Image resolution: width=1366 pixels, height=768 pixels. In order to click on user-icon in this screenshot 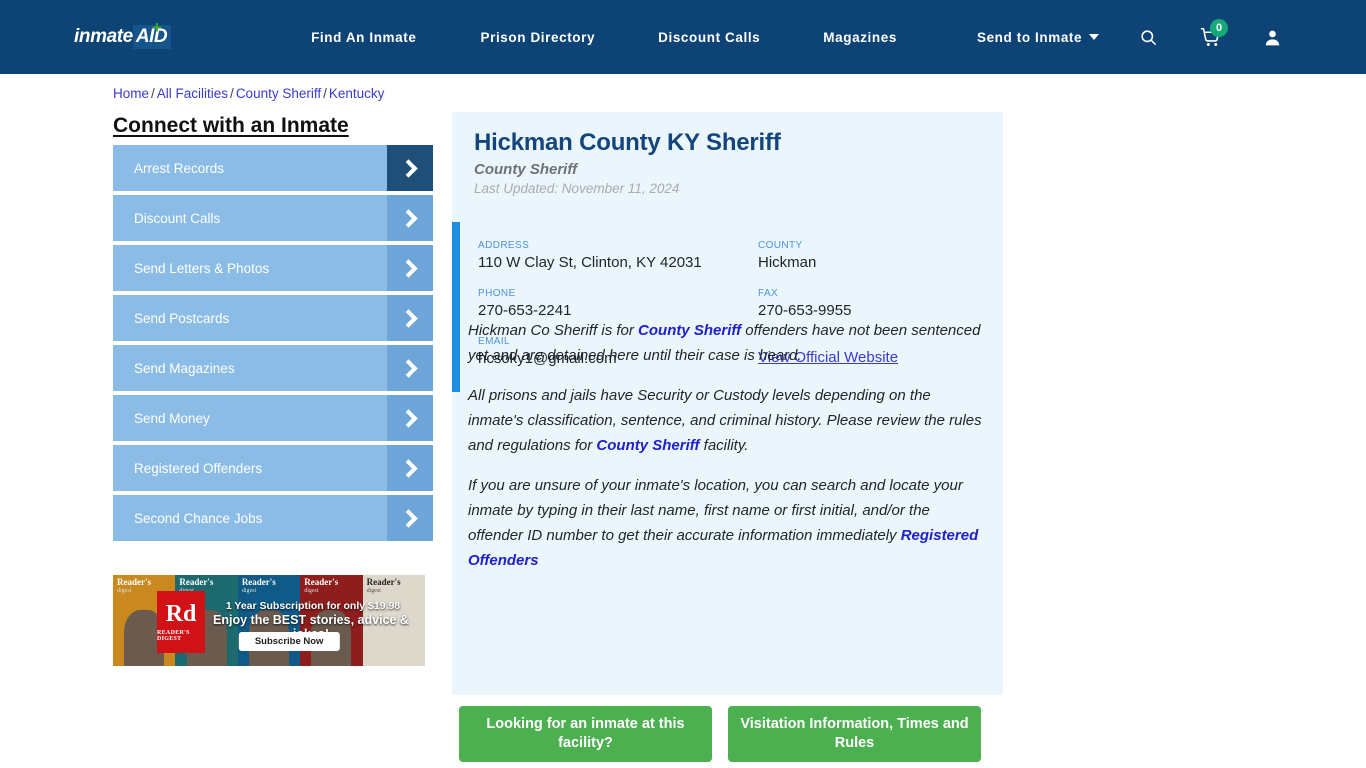, I will do `click(1272, 37)`.